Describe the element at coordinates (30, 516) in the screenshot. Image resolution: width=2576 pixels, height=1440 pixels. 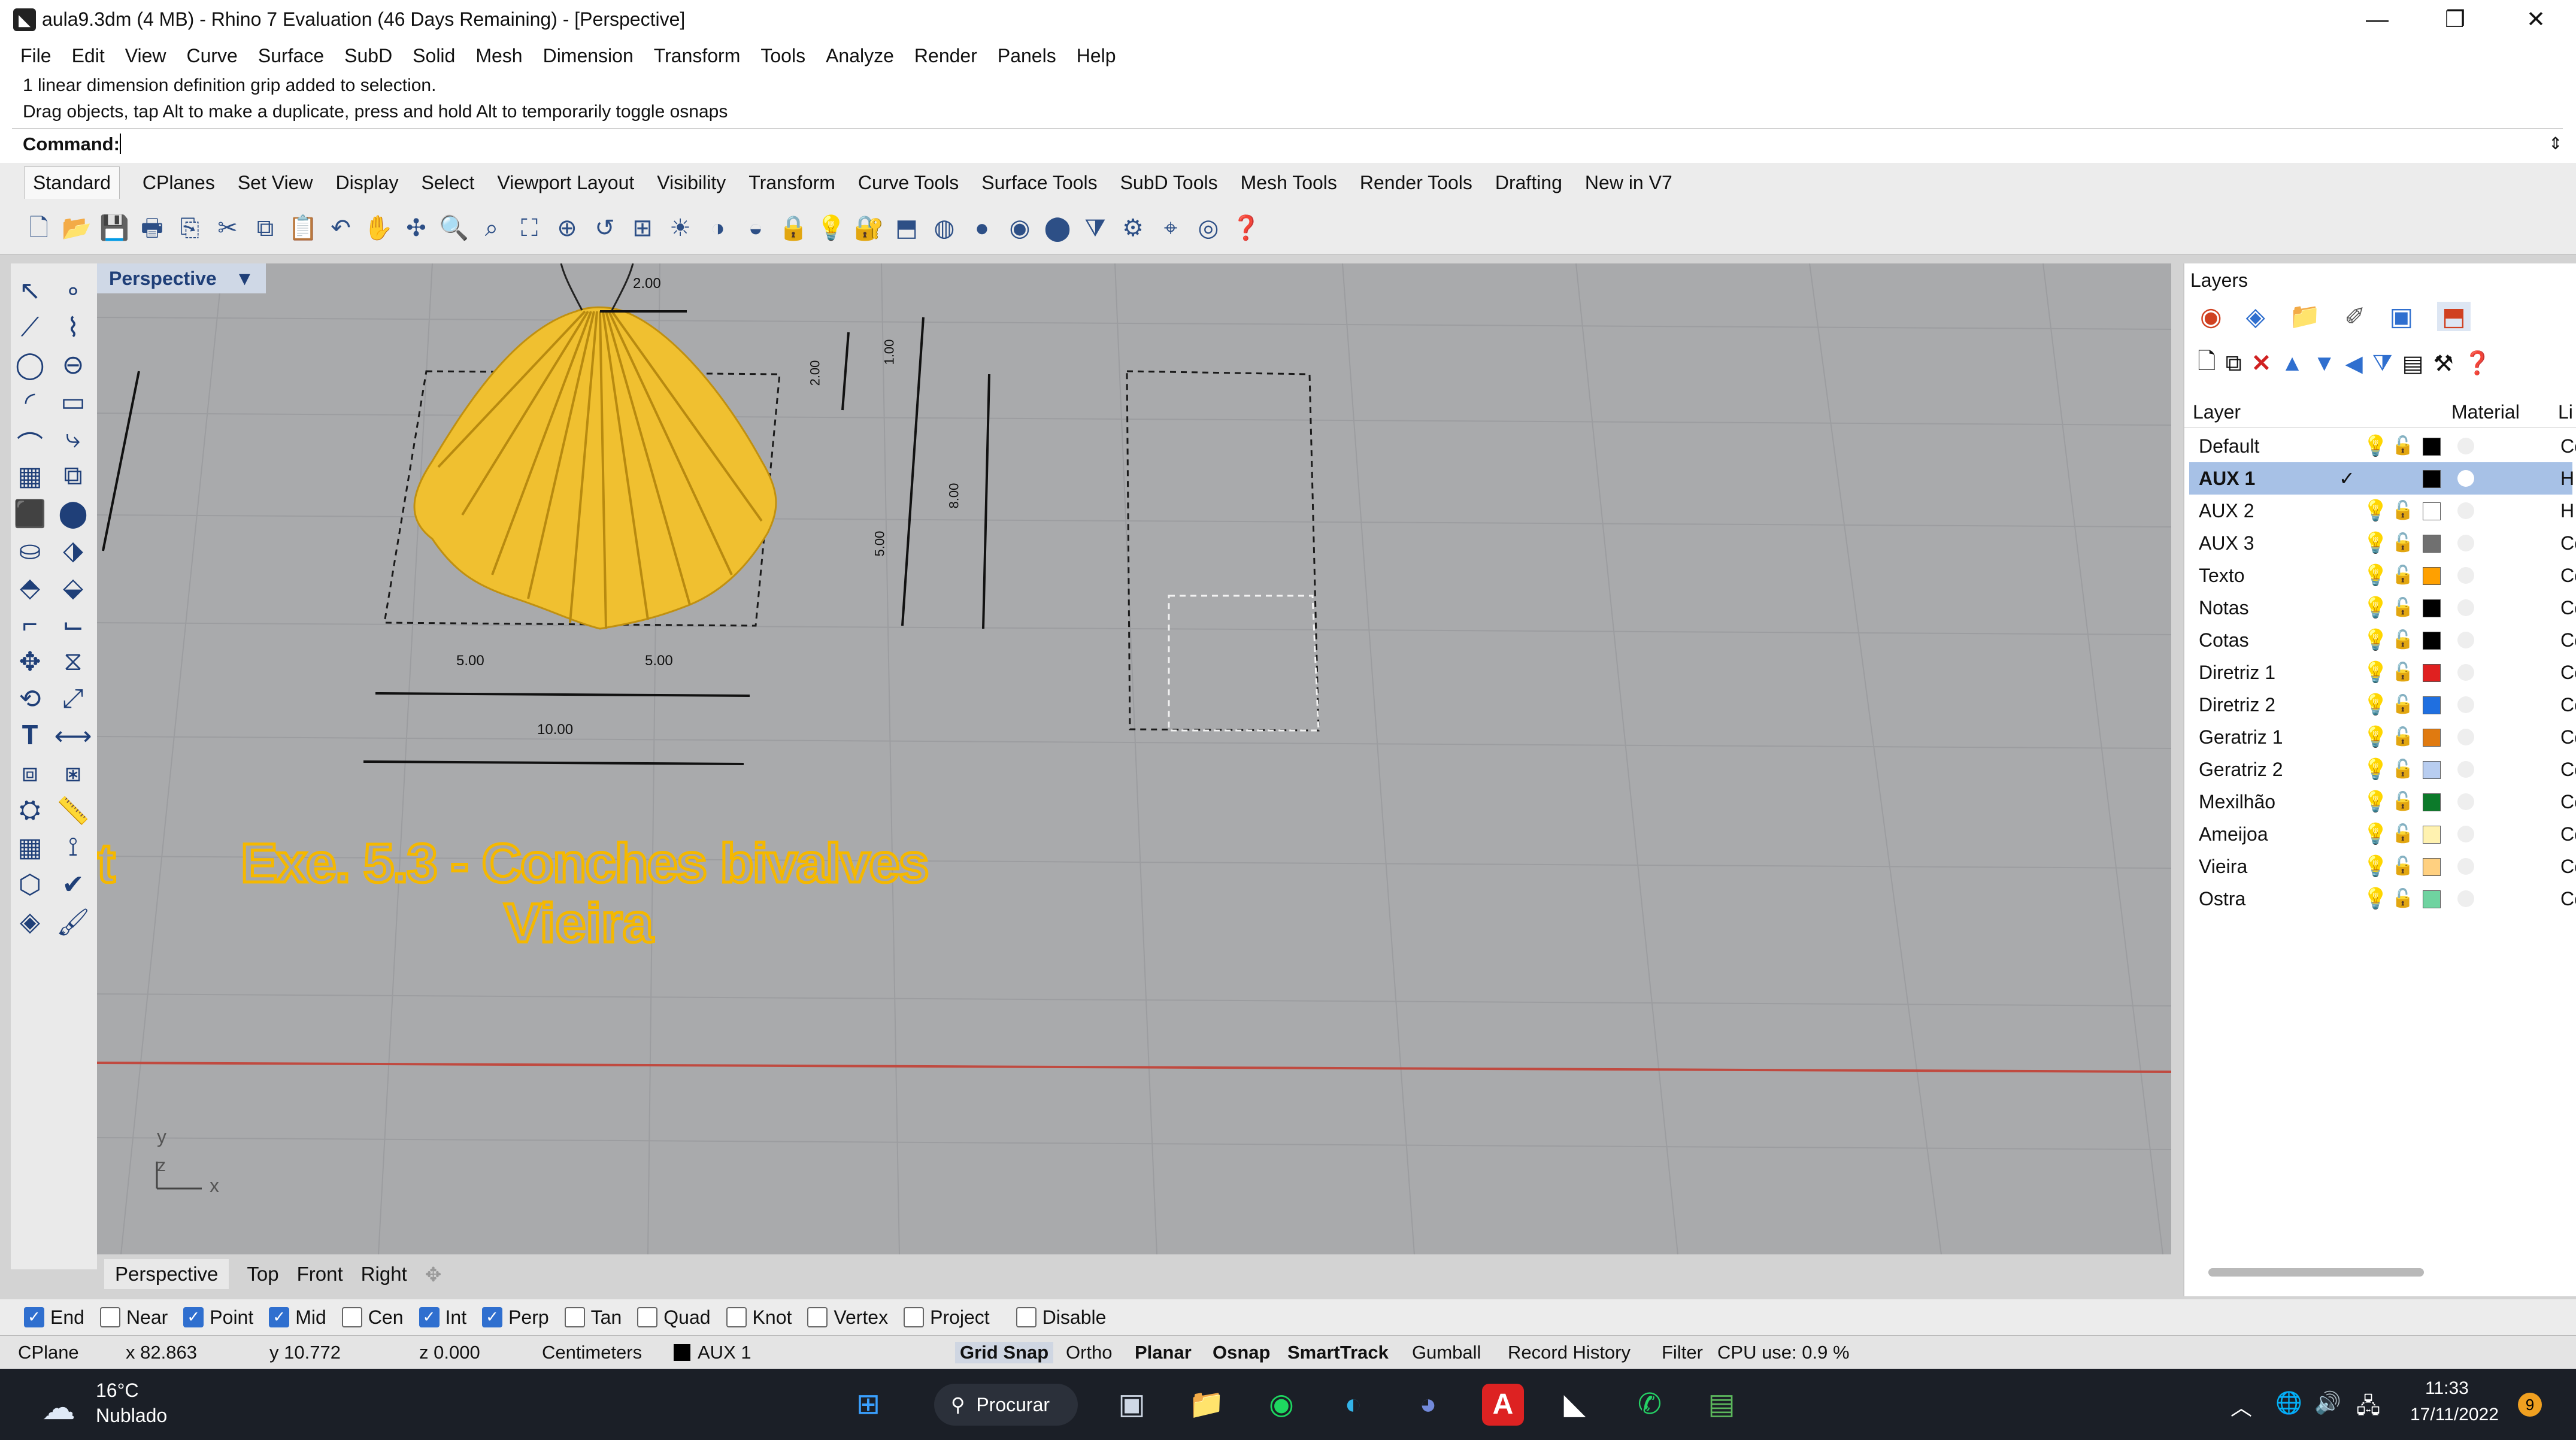
I see `box-icon: ⬛` at that location.